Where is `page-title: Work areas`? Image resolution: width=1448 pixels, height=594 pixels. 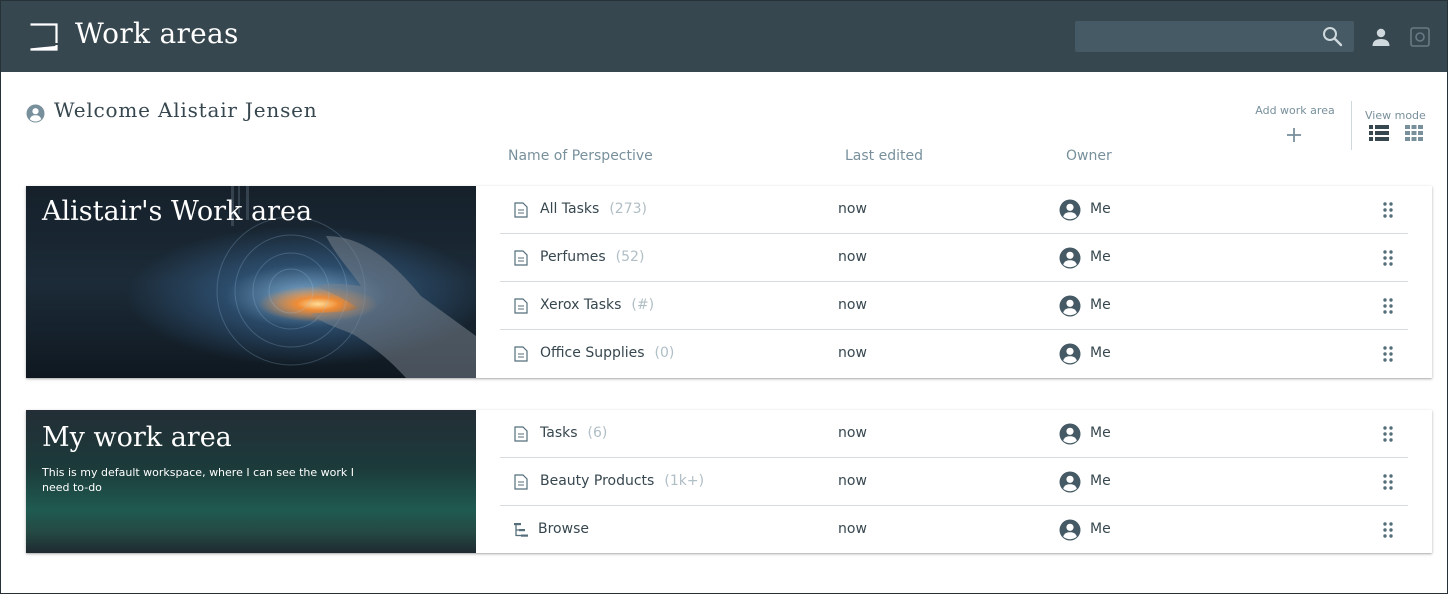
page-title: Work areas is located at coordinates (157, 33).